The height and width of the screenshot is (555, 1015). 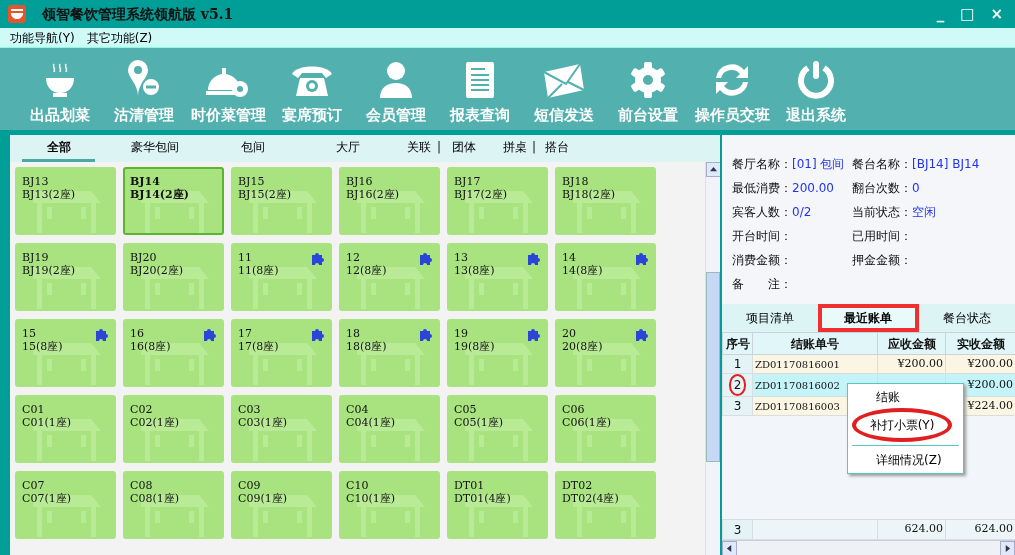 What do you see at coordinates (173, 353) in the screenshot?
I see `table-tile: 16 16(8座)` at bounding box center [173, 353].